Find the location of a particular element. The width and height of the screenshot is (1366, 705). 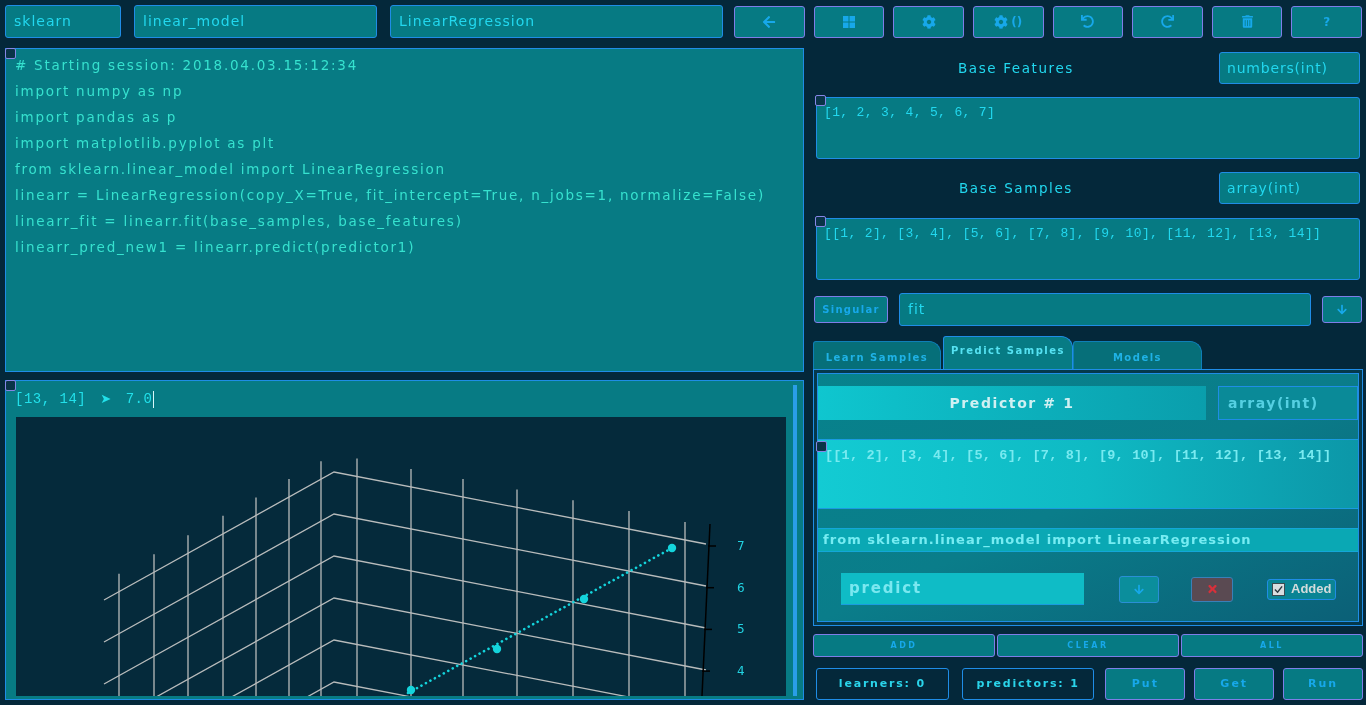

axis-tick-label: 4 is located at coordinates (741, 671).